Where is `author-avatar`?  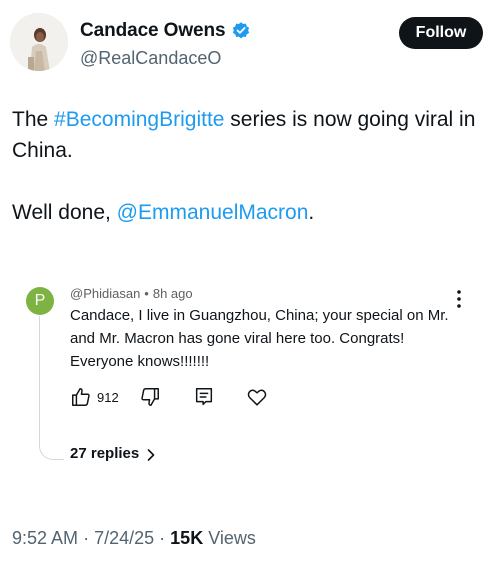
author-avatar is located at coordinates (39, 42).